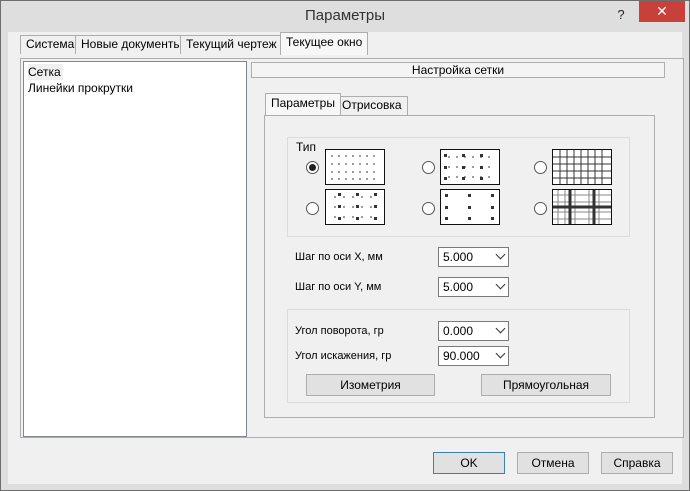 The image size is (690, 491). What do you see at coordinates (458, 187) in the screenshot?
I see `type-group: Тип` at bounding box center [458, 187].